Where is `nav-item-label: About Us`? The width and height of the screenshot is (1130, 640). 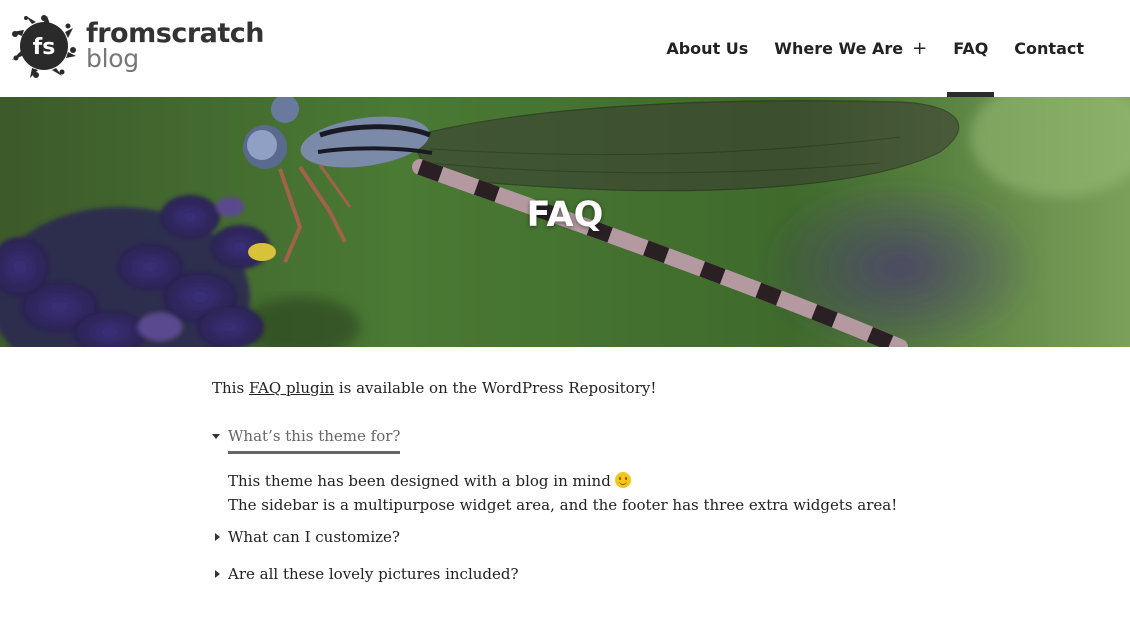 nav-item-label: About Us is located at coordinates (707, 48).